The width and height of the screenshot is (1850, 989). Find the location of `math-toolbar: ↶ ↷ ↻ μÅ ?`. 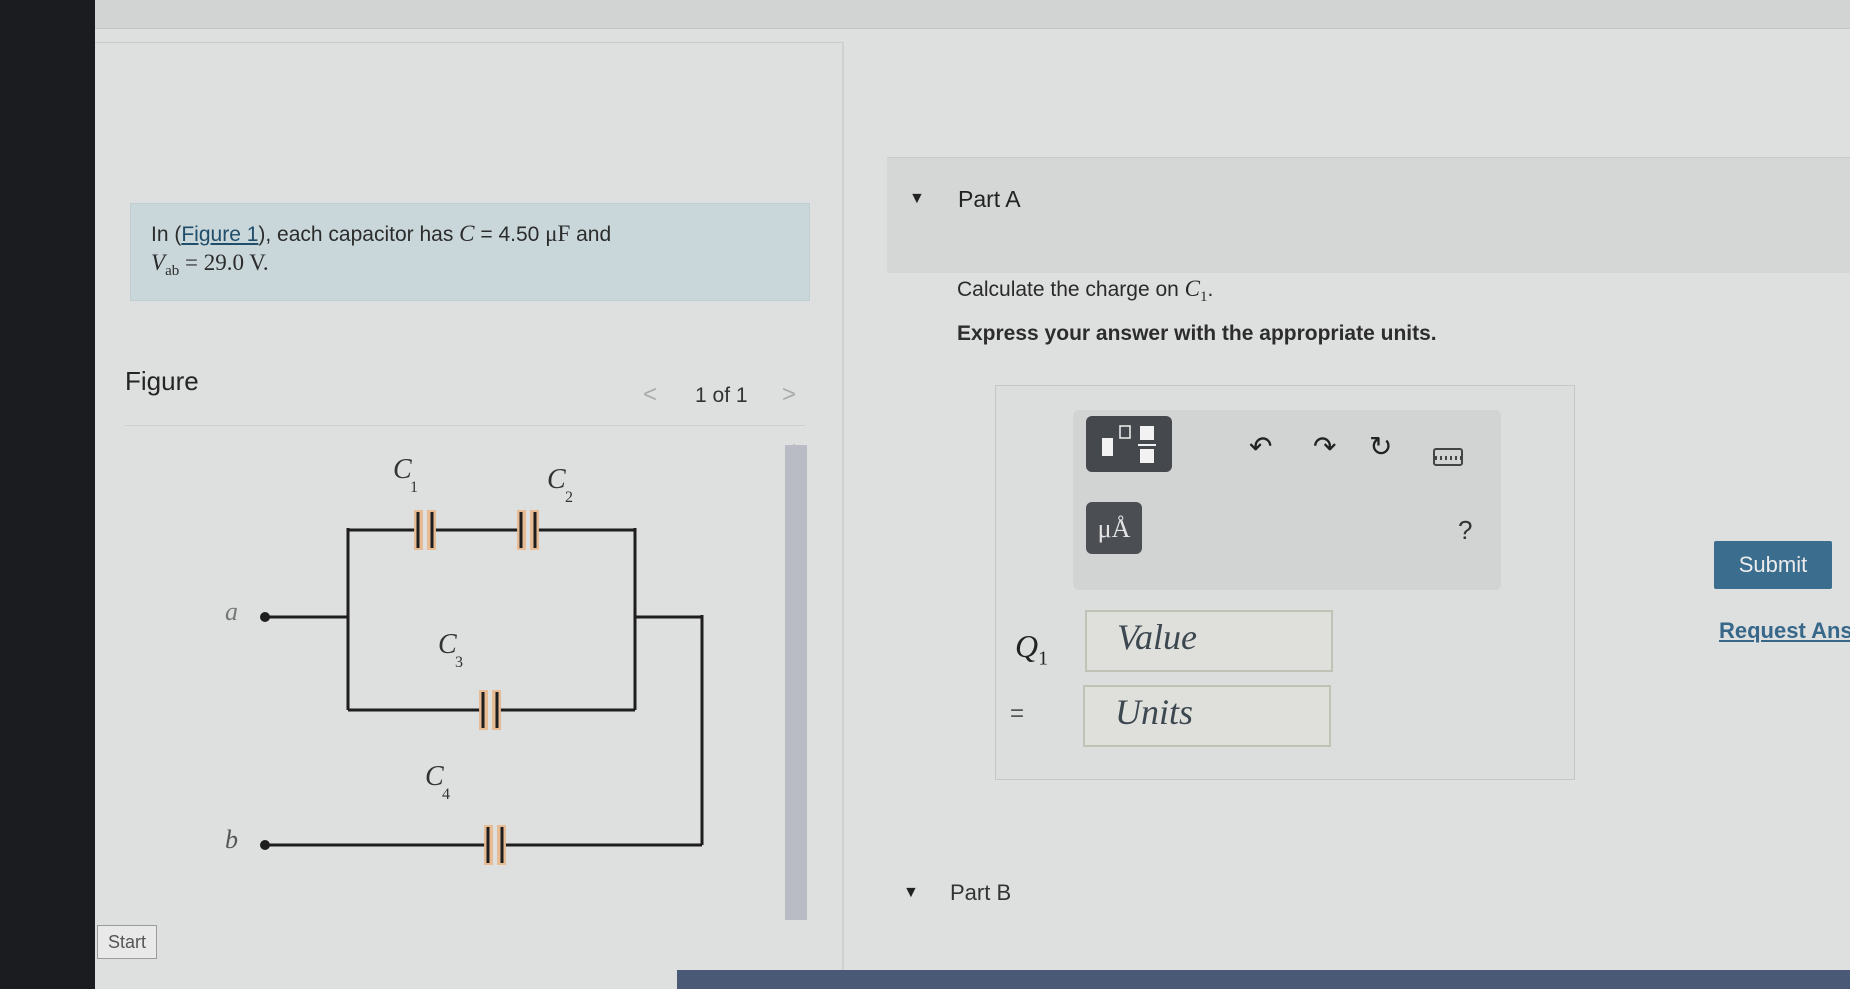

math-toolbar: ↶ ↷ ↻ μÅ ? is located at coordinates (1287, 500).